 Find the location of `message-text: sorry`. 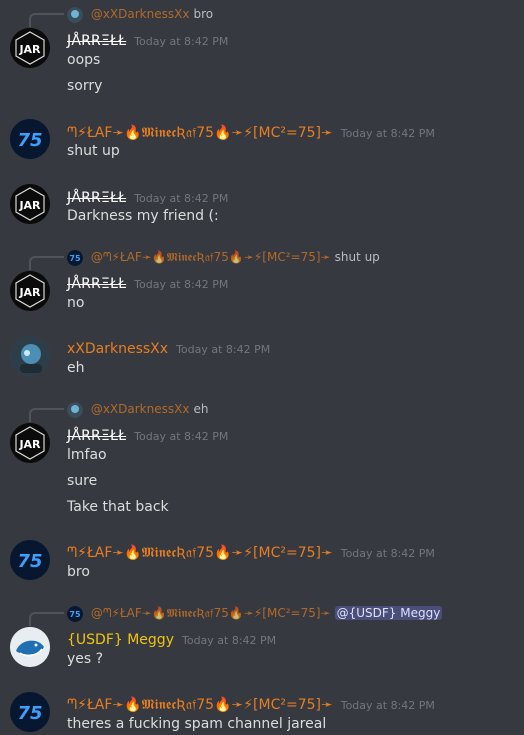

message-text: sorry is located at coordinates (85, 86).